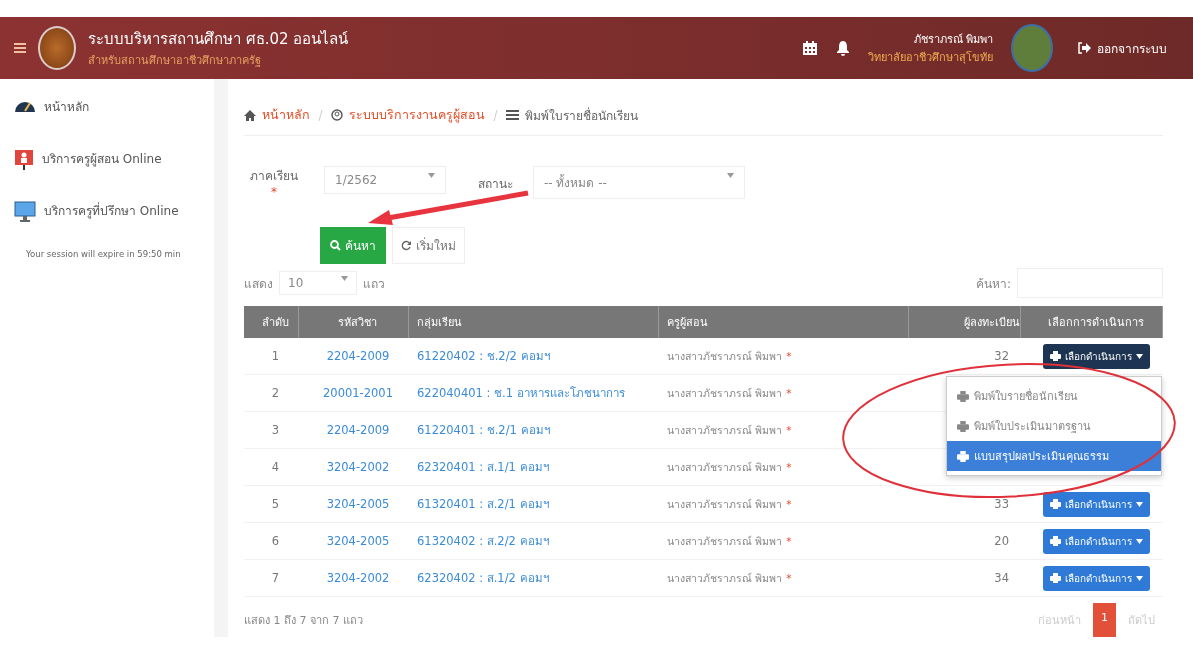 The width and height of the screenshot is (1193, 661). What do you see at coordinates (104, 254) in the screenshot?
I see `session-timer: Your session will expire in 59:50 min` at bounding box center [104, 254].